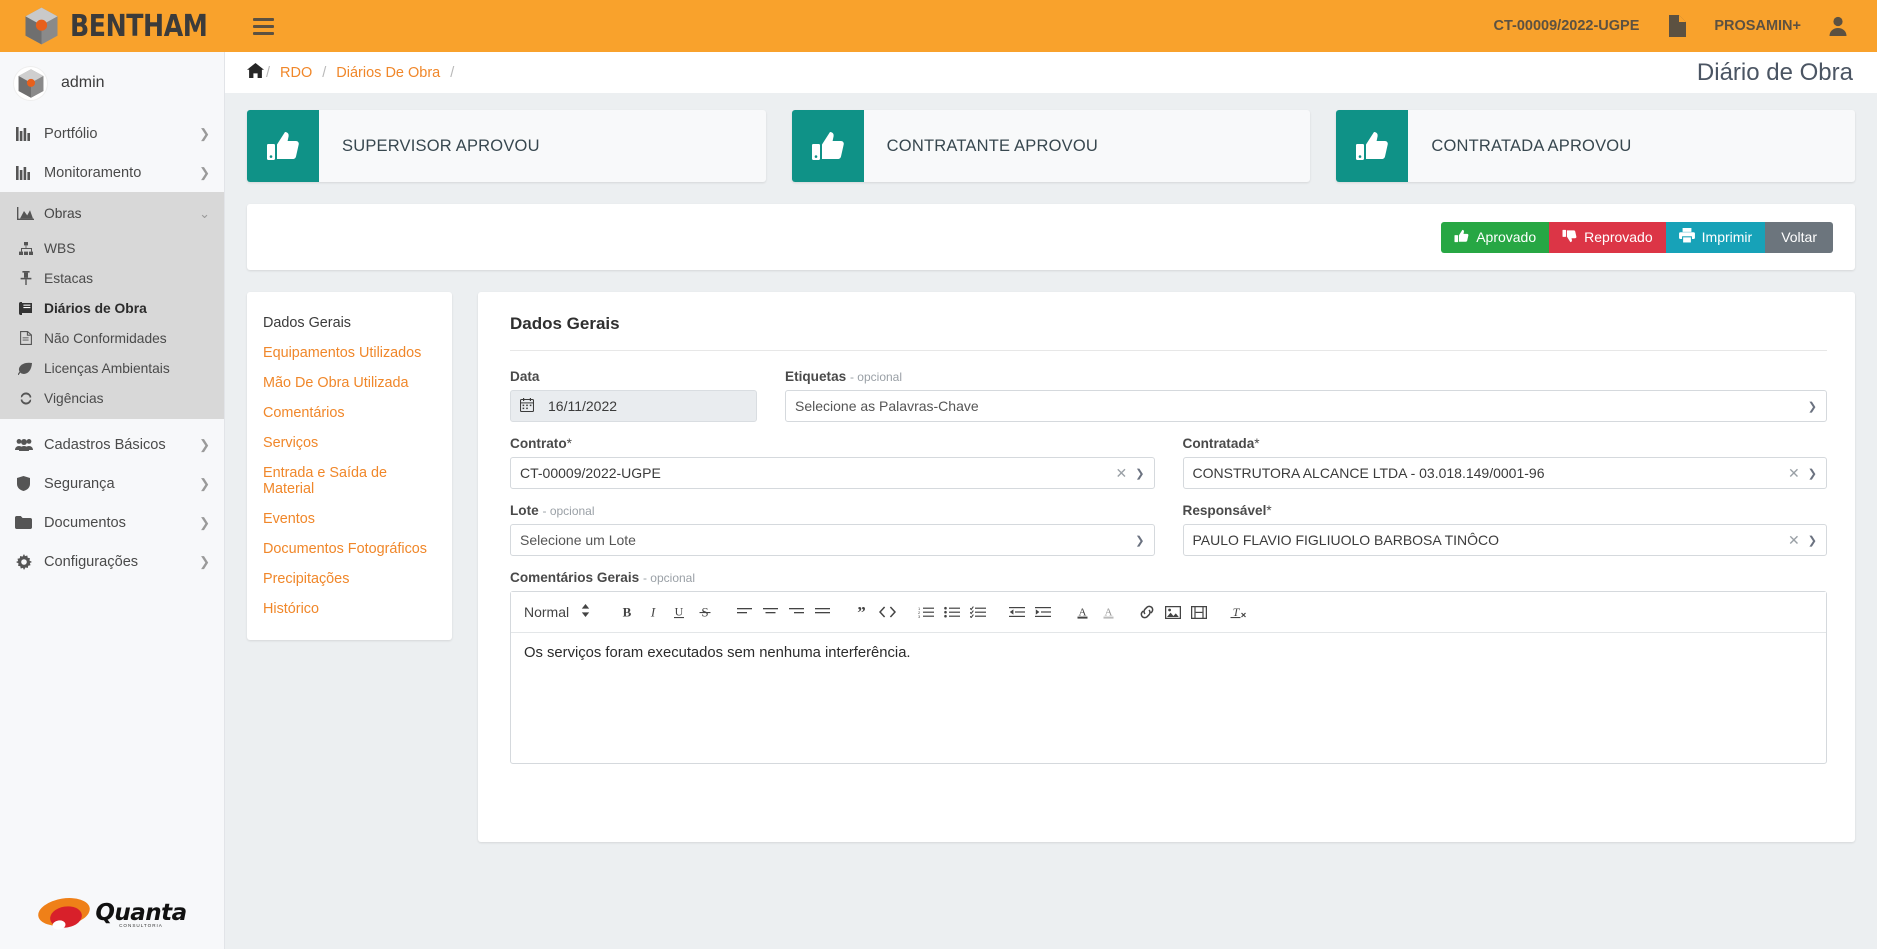 The height and width of the screenshot is (949, 1877). Describe the element at coordinates (1566, 26) in the screenshot. I see `contract-selector: CT-00009/2022-UGPE` at that location.